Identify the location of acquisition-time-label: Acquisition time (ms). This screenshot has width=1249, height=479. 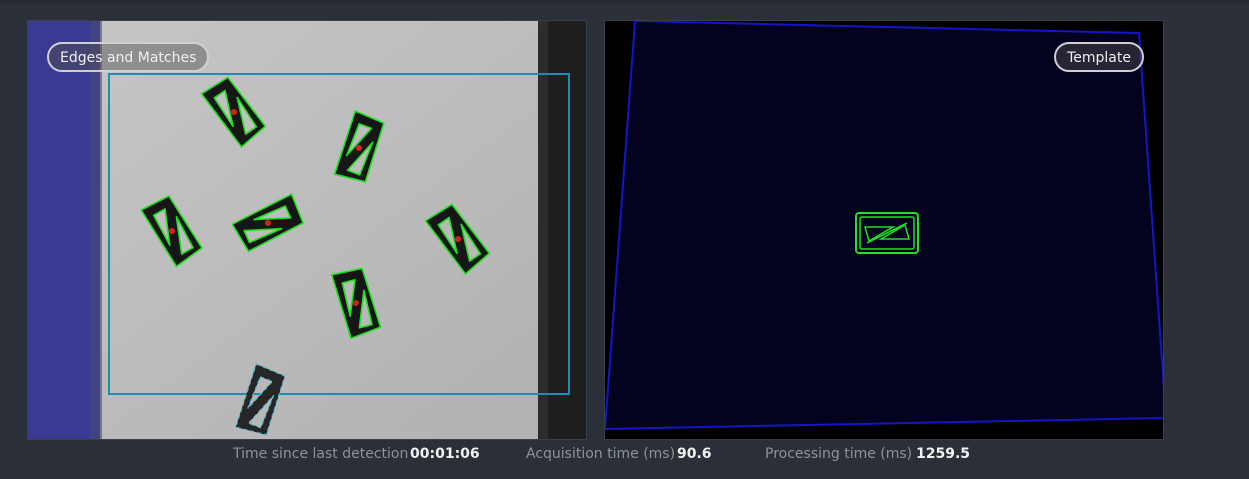
(601, 454).